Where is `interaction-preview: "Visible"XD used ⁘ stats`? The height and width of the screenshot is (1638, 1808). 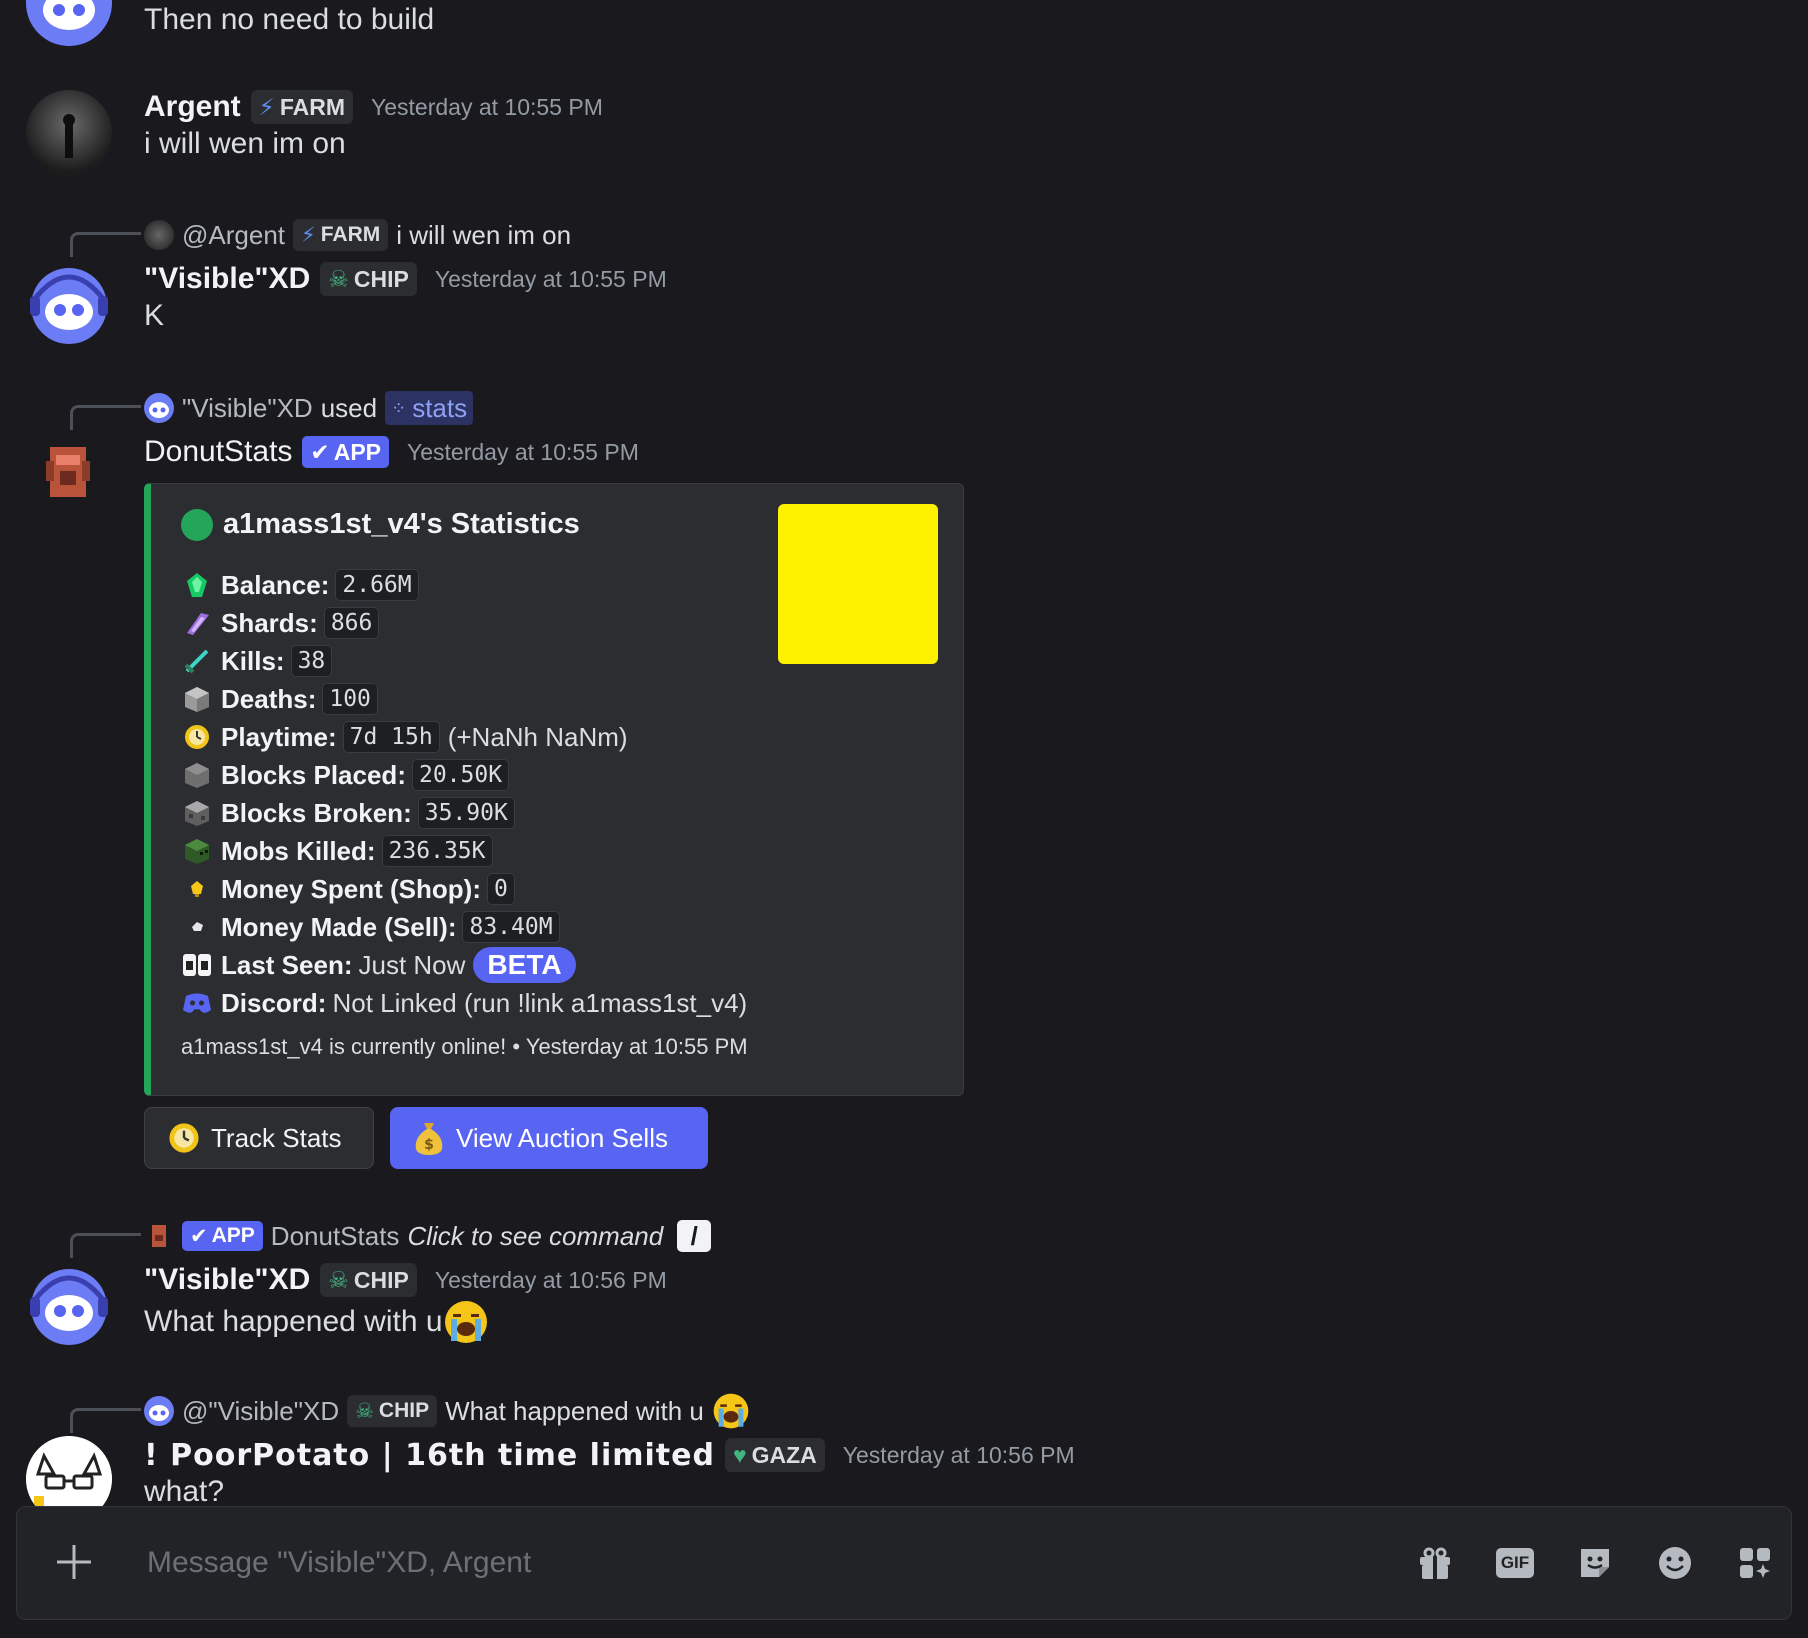 interaction-preview: "Visible"XD used ⁘ stats is located at coordinates (309, 408).